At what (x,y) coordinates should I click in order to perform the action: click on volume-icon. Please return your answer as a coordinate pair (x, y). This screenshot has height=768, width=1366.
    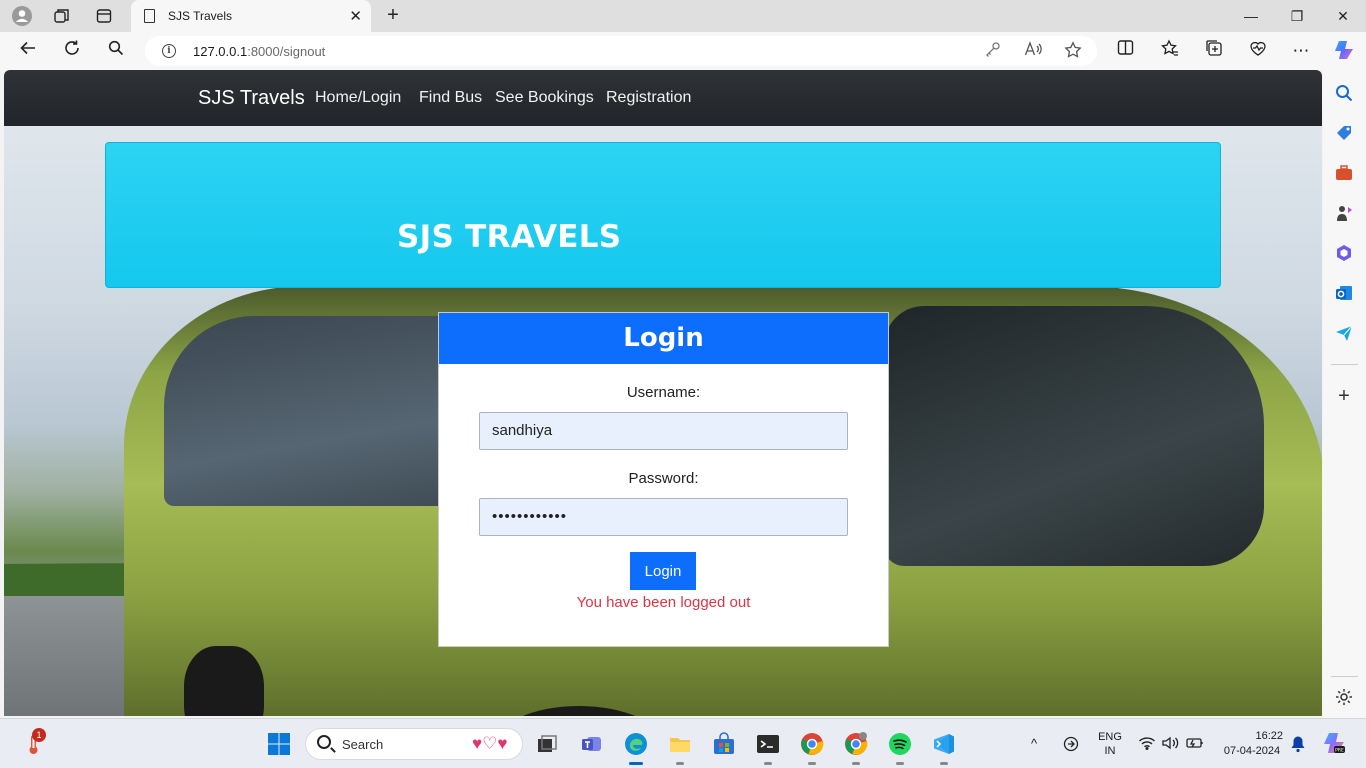
    Looking at the image, I should click on (1170, 744).